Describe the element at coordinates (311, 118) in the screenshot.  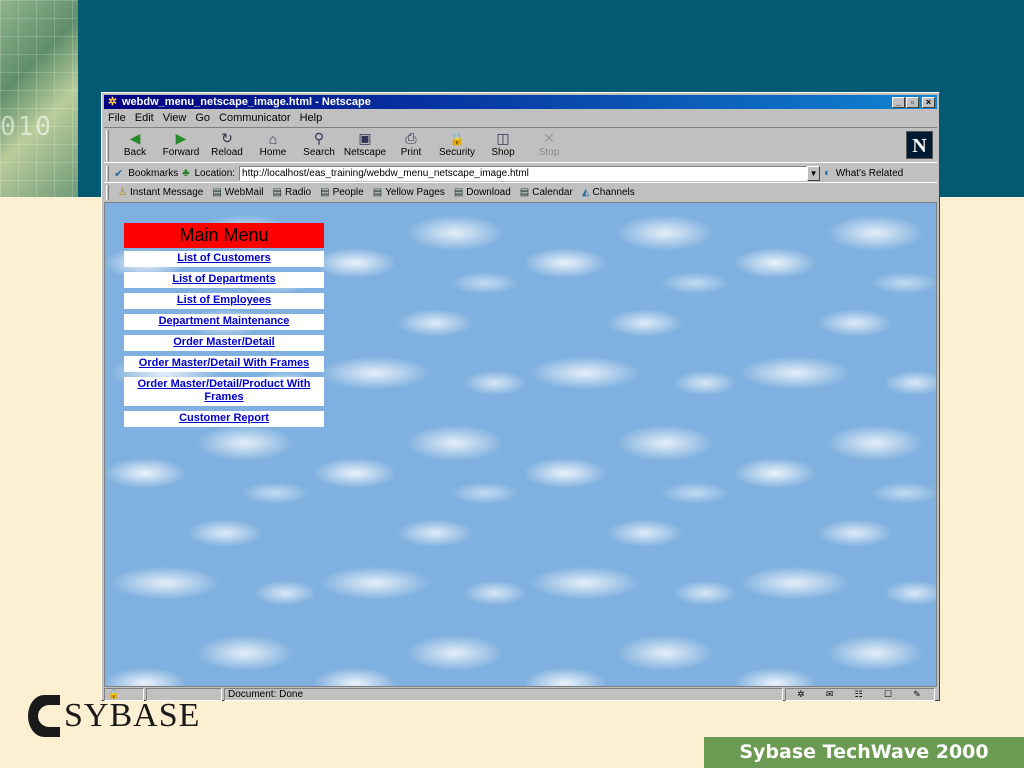
I see `menu-help: Help` at that location.